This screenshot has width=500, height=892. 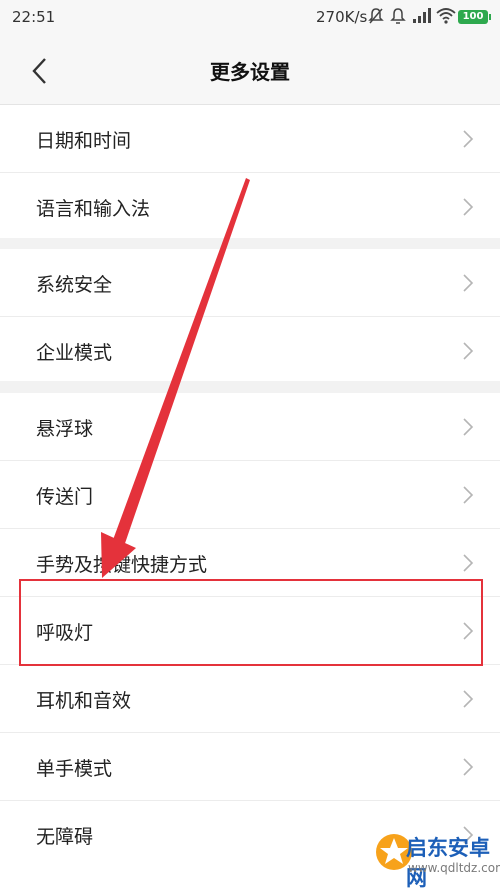 What do you see at coordinates (250, 350) in the screenshot?
I see `list-item-enterprise-mode: 企业模式` at bounding box center [250, 350].